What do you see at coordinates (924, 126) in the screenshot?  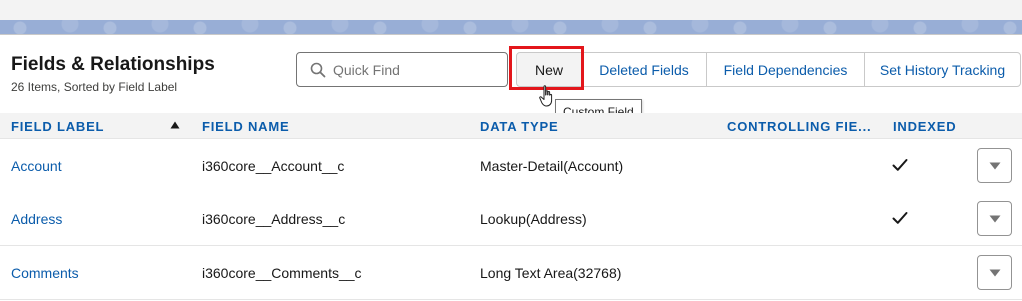 I see `column-header-indexed: INDEXED` at bounding box center [924, 126].